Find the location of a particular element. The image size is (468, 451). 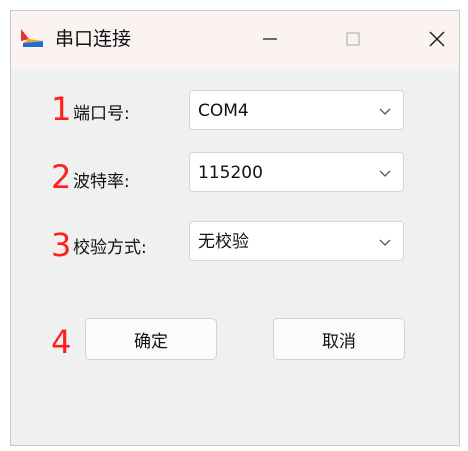

minimize-icon is located at coordinates (270, 39).